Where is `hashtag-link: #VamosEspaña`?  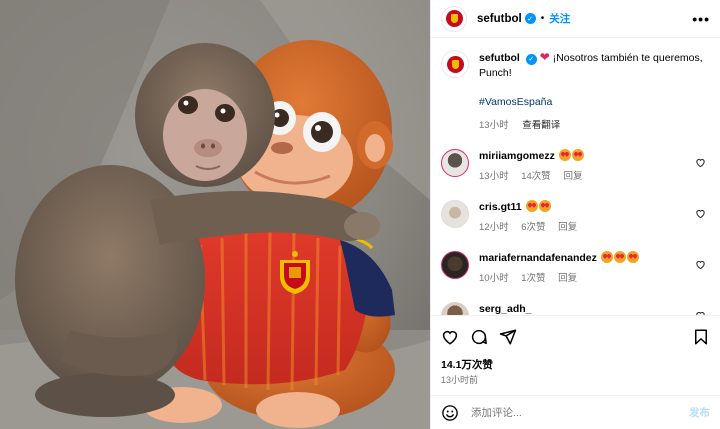 hashtag-link: #VamosEspaña is located at coordinates (594, 102).